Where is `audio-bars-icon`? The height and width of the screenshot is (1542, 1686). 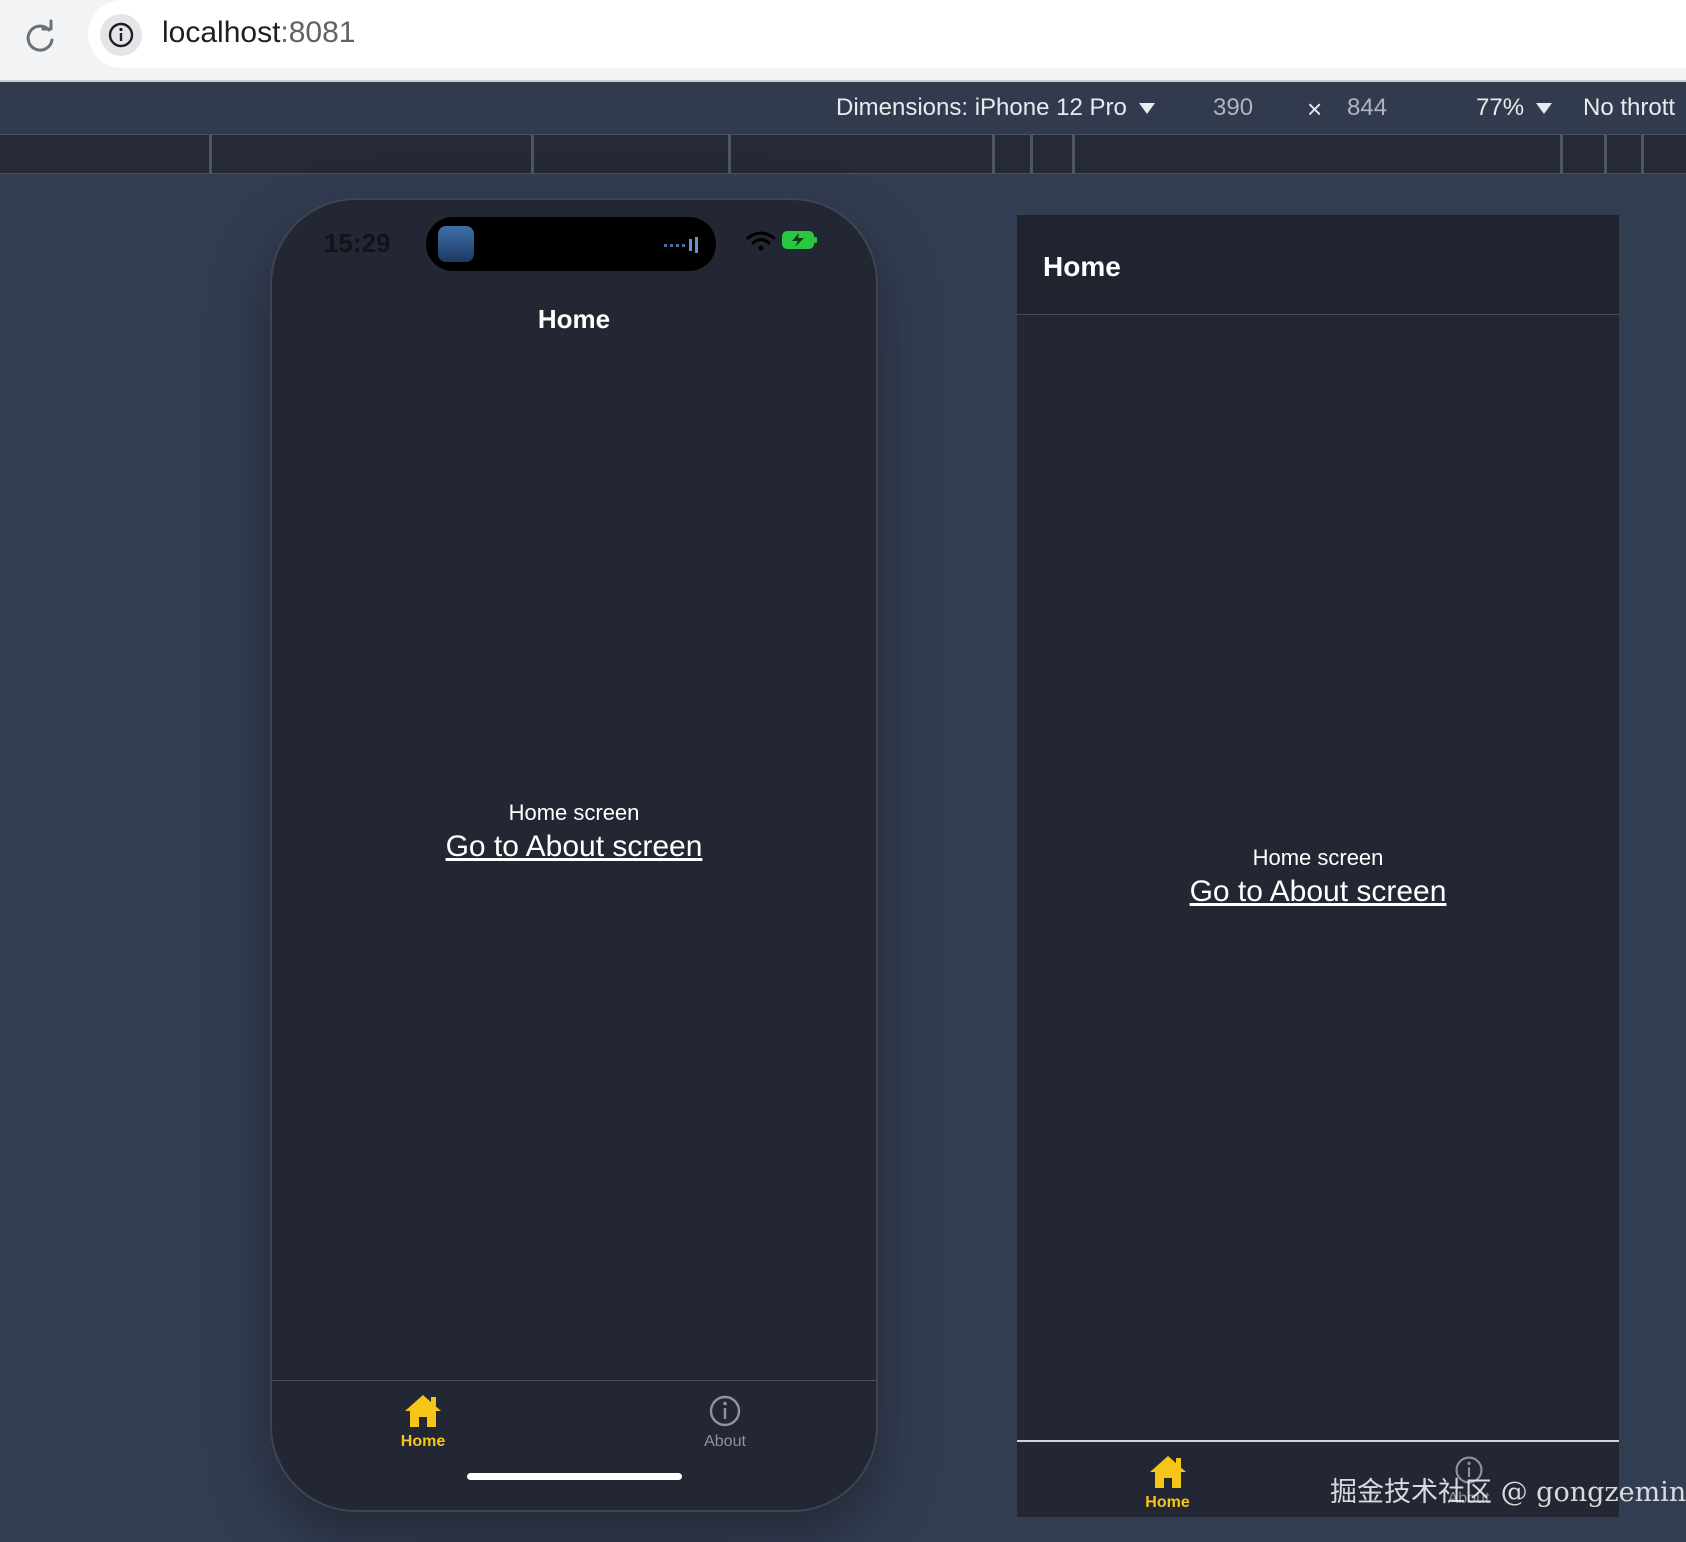 audio-bars-icon is located at coordinates (681, 245).